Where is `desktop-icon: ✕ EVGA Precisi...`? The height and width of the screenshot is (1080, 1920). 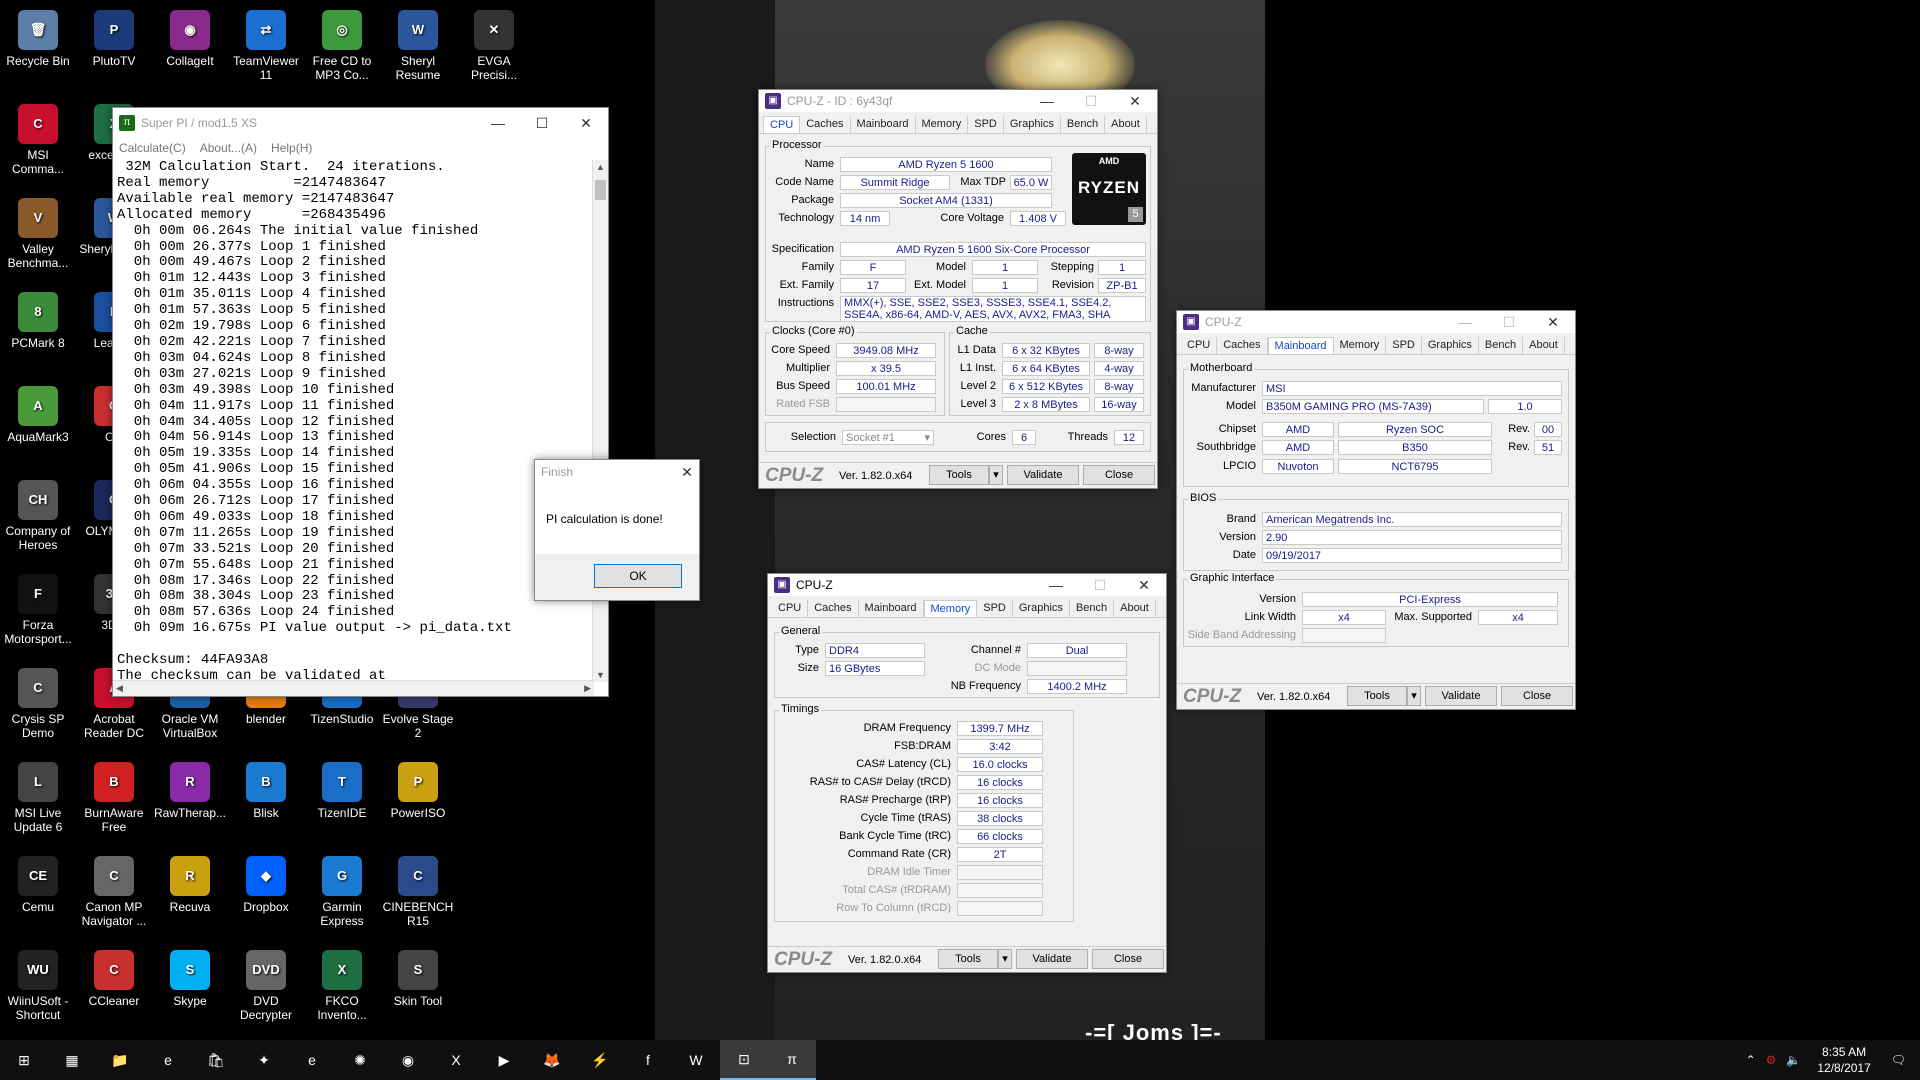 desktop-icon: ✕ EVGA Precisi... is located at coordinates (494, 44).